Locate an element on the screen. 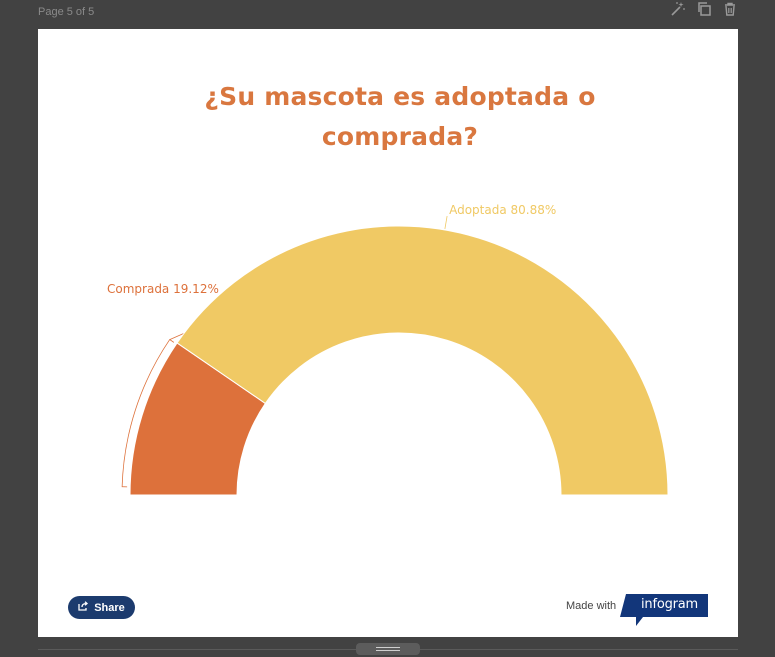  infogram-brand-text: infogram is located at coordinates (669, 604).